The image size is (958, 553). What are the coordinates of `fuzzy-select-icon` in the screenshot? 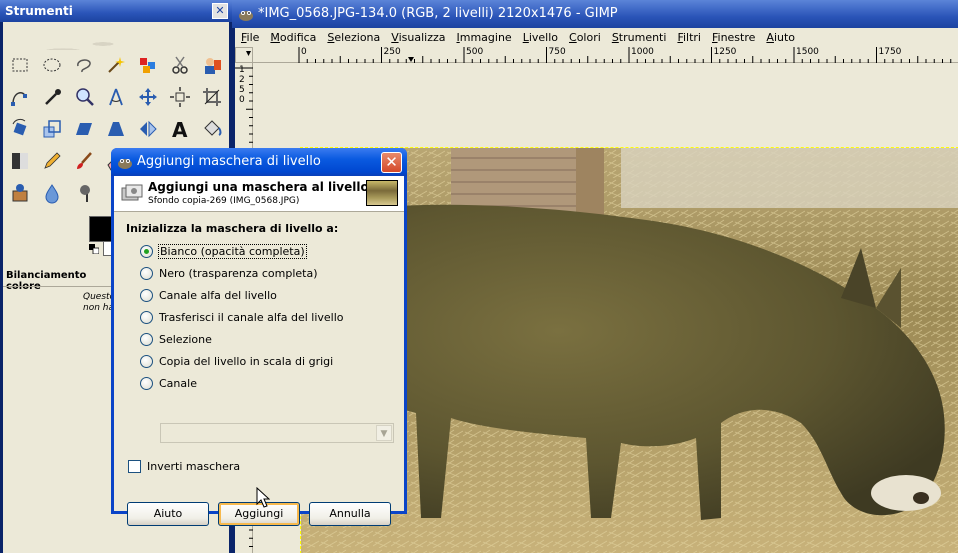 It's located at (116, 65).